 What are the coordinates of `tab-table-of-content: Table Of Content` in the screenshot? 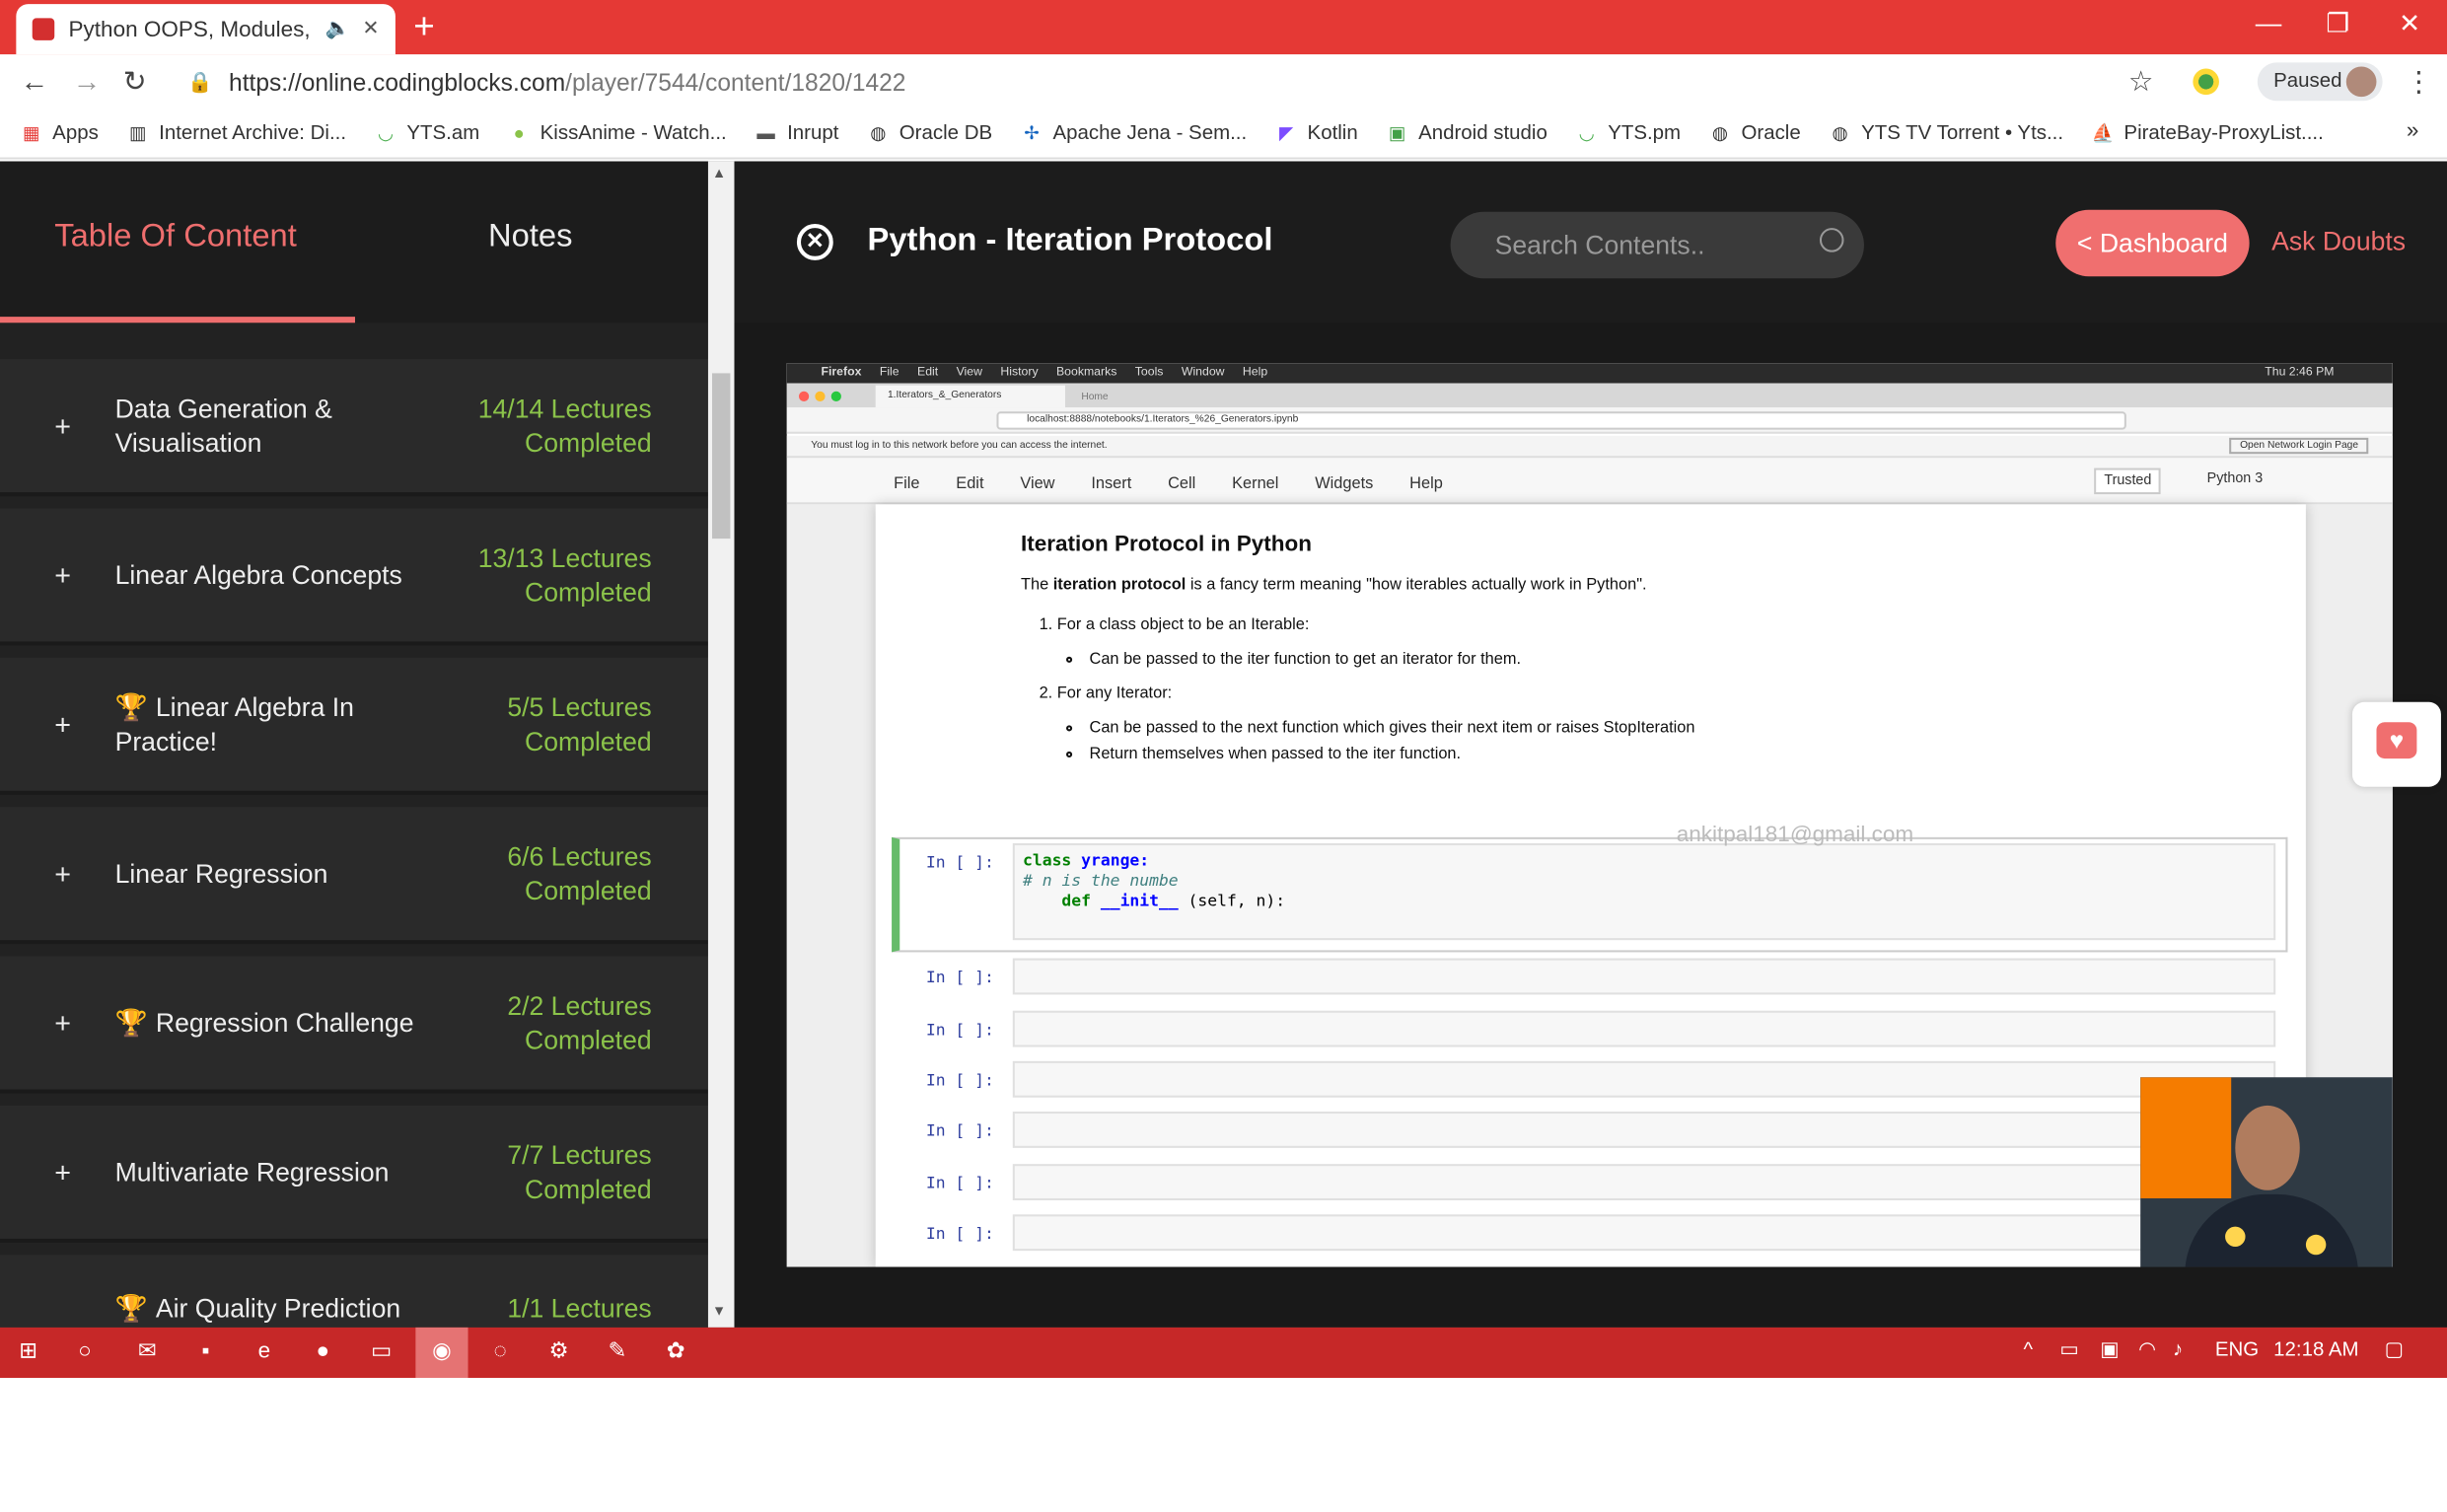 It's located at (175, 238).